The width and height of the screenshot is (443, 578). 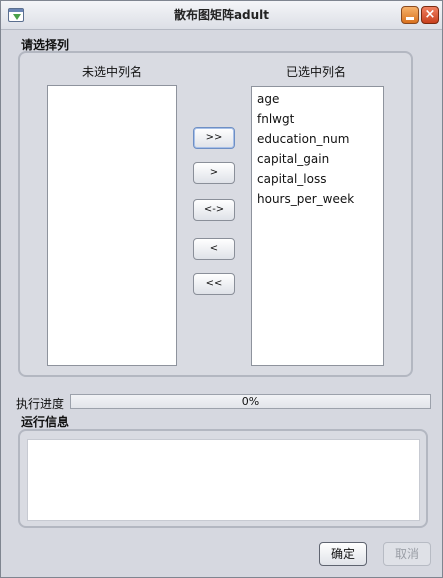 What do you see at coordinates (317, 199) in the screenshot?
I see `list-item: hours_per_week` at bounding box center [317, 199].